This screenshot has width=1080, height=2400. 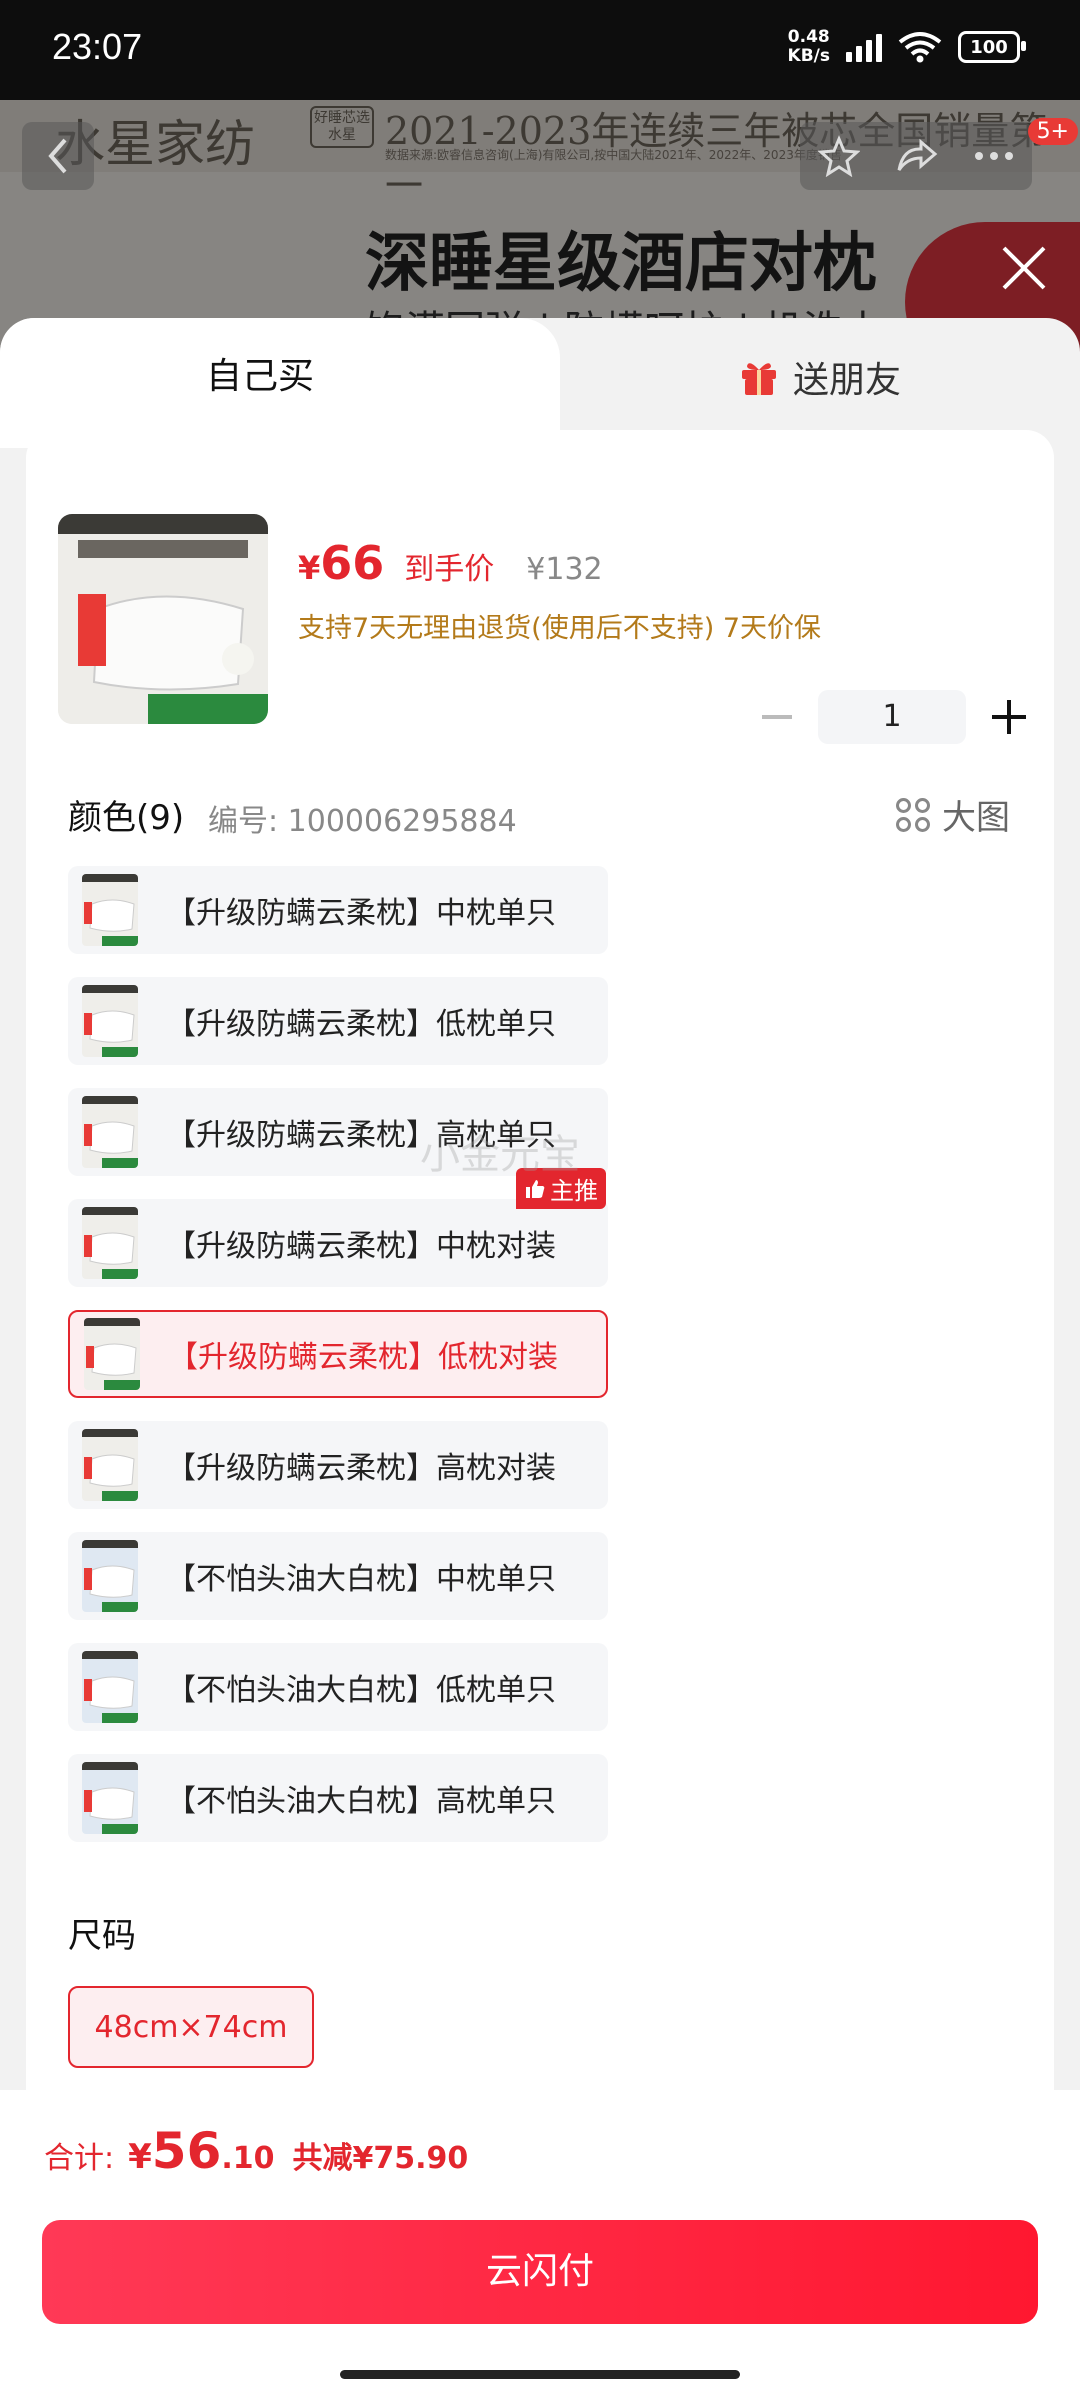 I want to click on pillow-image, so click(x=163, y=619).